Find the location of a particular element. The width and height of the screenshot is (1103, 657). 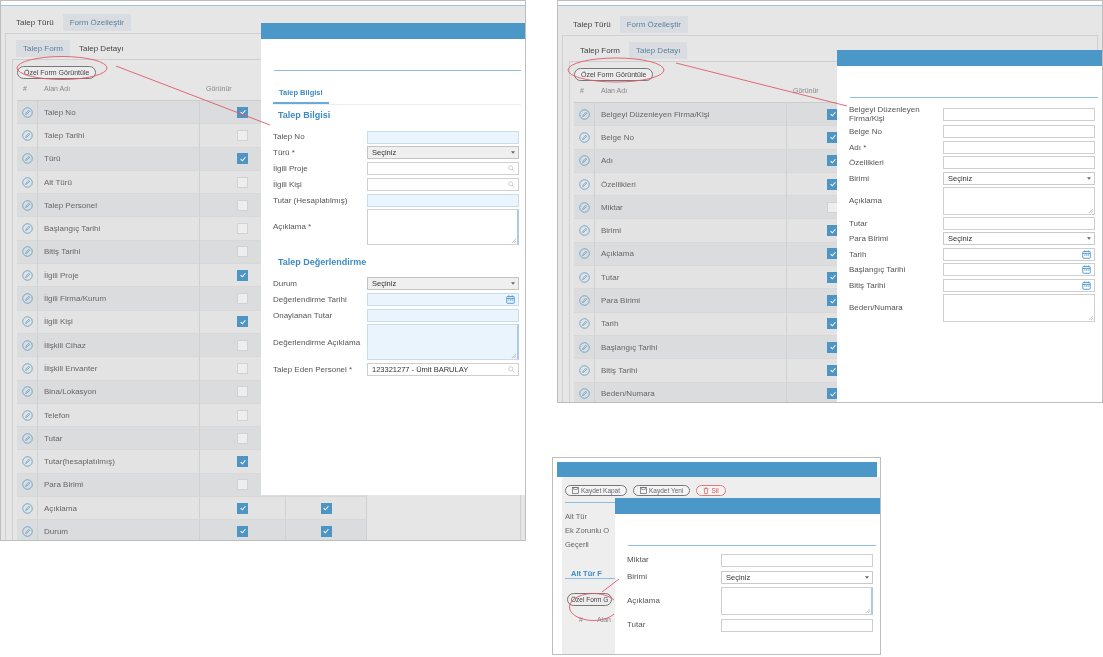

table-cell: Bitiş Tarihi is located at coordinates (619, 370).